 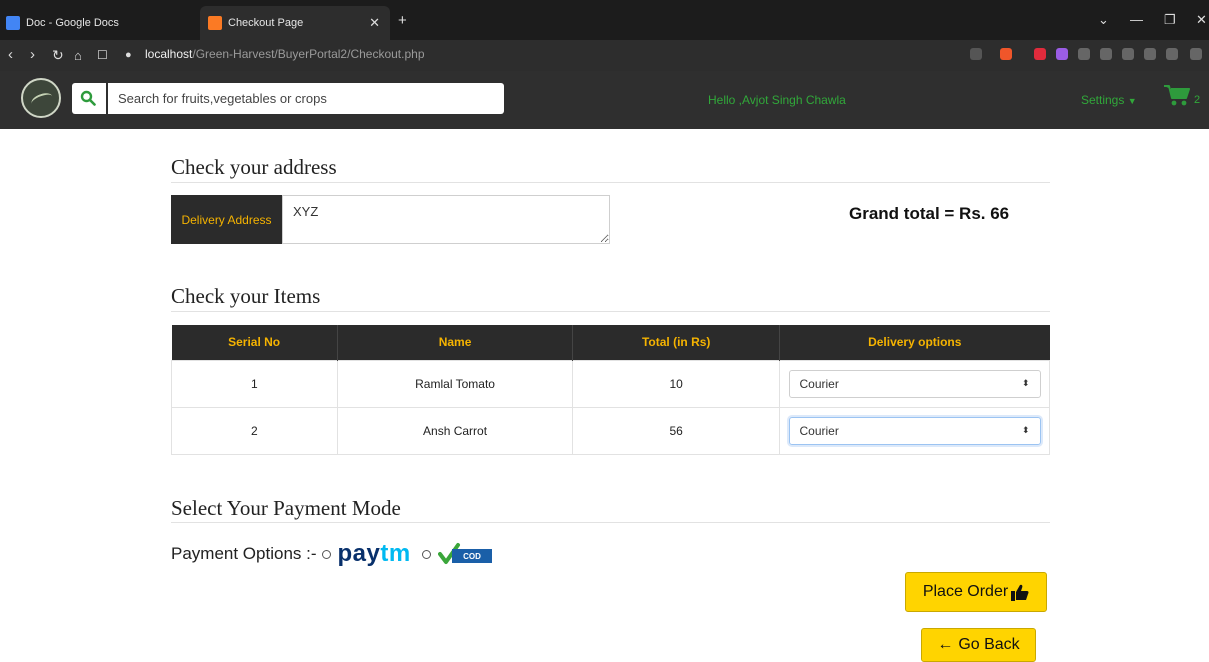 What do you see at coordinates (254, 167) in the screenshot?
I see `address-heading: Check your address` at bounding box center [254, 167].